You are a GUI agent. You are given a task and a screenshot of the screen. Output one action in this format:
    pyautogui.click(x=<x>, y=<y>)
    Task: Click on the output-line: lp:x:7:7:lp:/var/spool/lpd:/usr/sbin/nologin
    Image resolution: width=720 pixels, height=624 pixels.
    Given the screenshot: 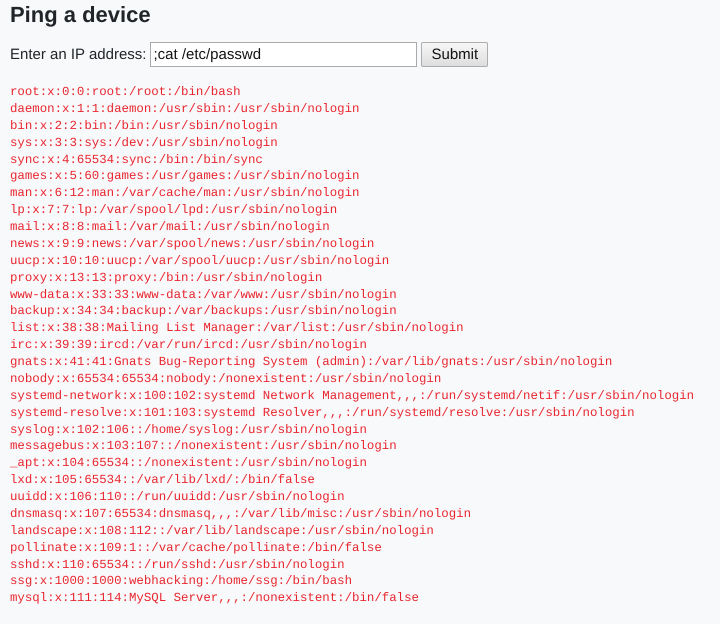 What is the action you would take?
    pyautogui.click(x=174, y=210)
    